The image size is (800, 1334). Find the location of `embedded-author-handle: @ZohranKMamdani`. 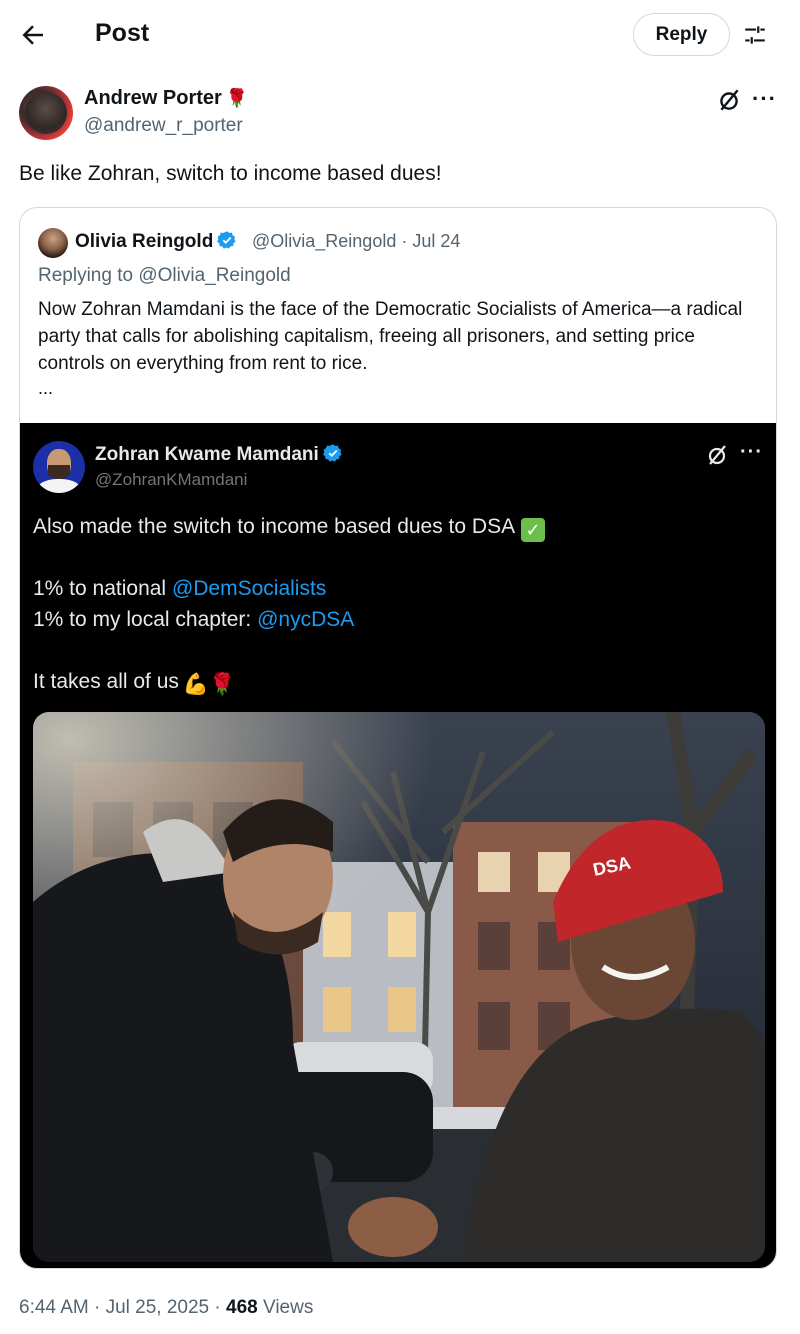

embedded-author-handle: @ZohranKMamdani is located at coordinates (171, 479).